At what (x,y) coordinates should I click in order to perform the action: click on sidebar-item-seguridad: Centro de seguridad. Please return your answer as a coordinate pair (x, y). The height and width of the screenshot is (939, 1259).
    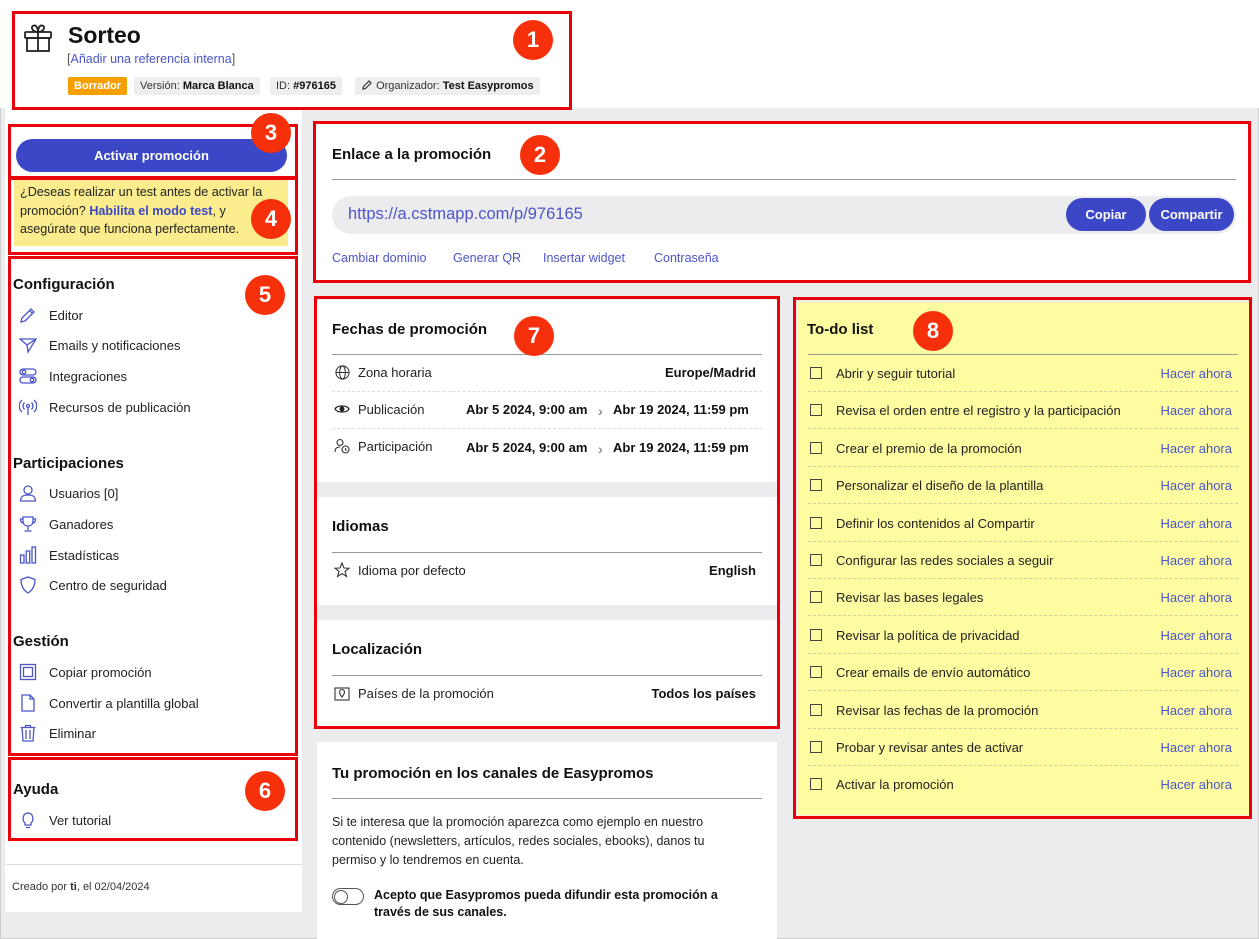
    Looking at the image, I should click on (92, 585).